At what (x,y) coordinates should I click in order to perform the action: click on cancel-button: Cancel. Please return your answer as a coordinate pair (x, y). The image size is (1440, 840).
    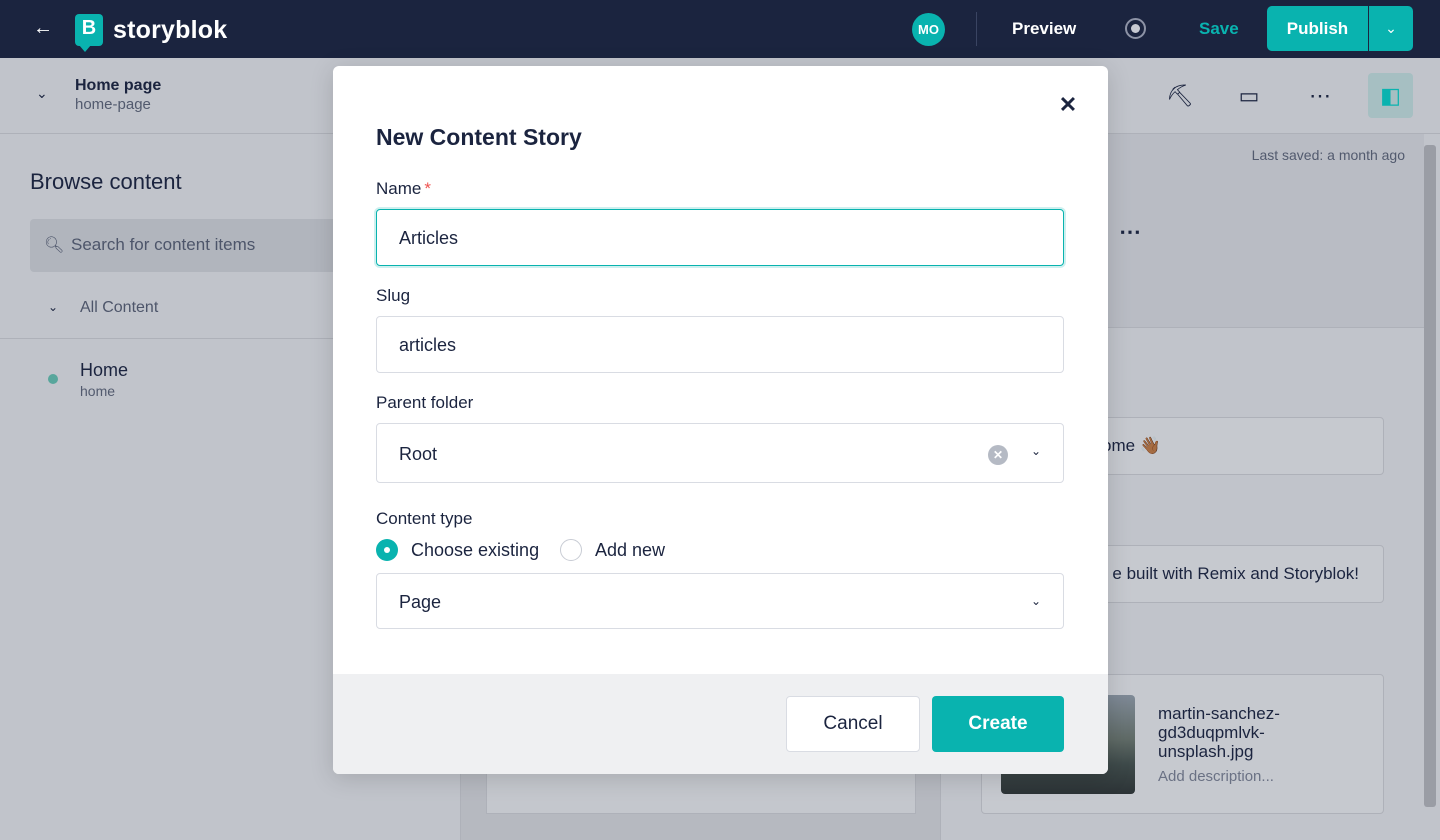
    Looking at the image, I should click on (853, 724).